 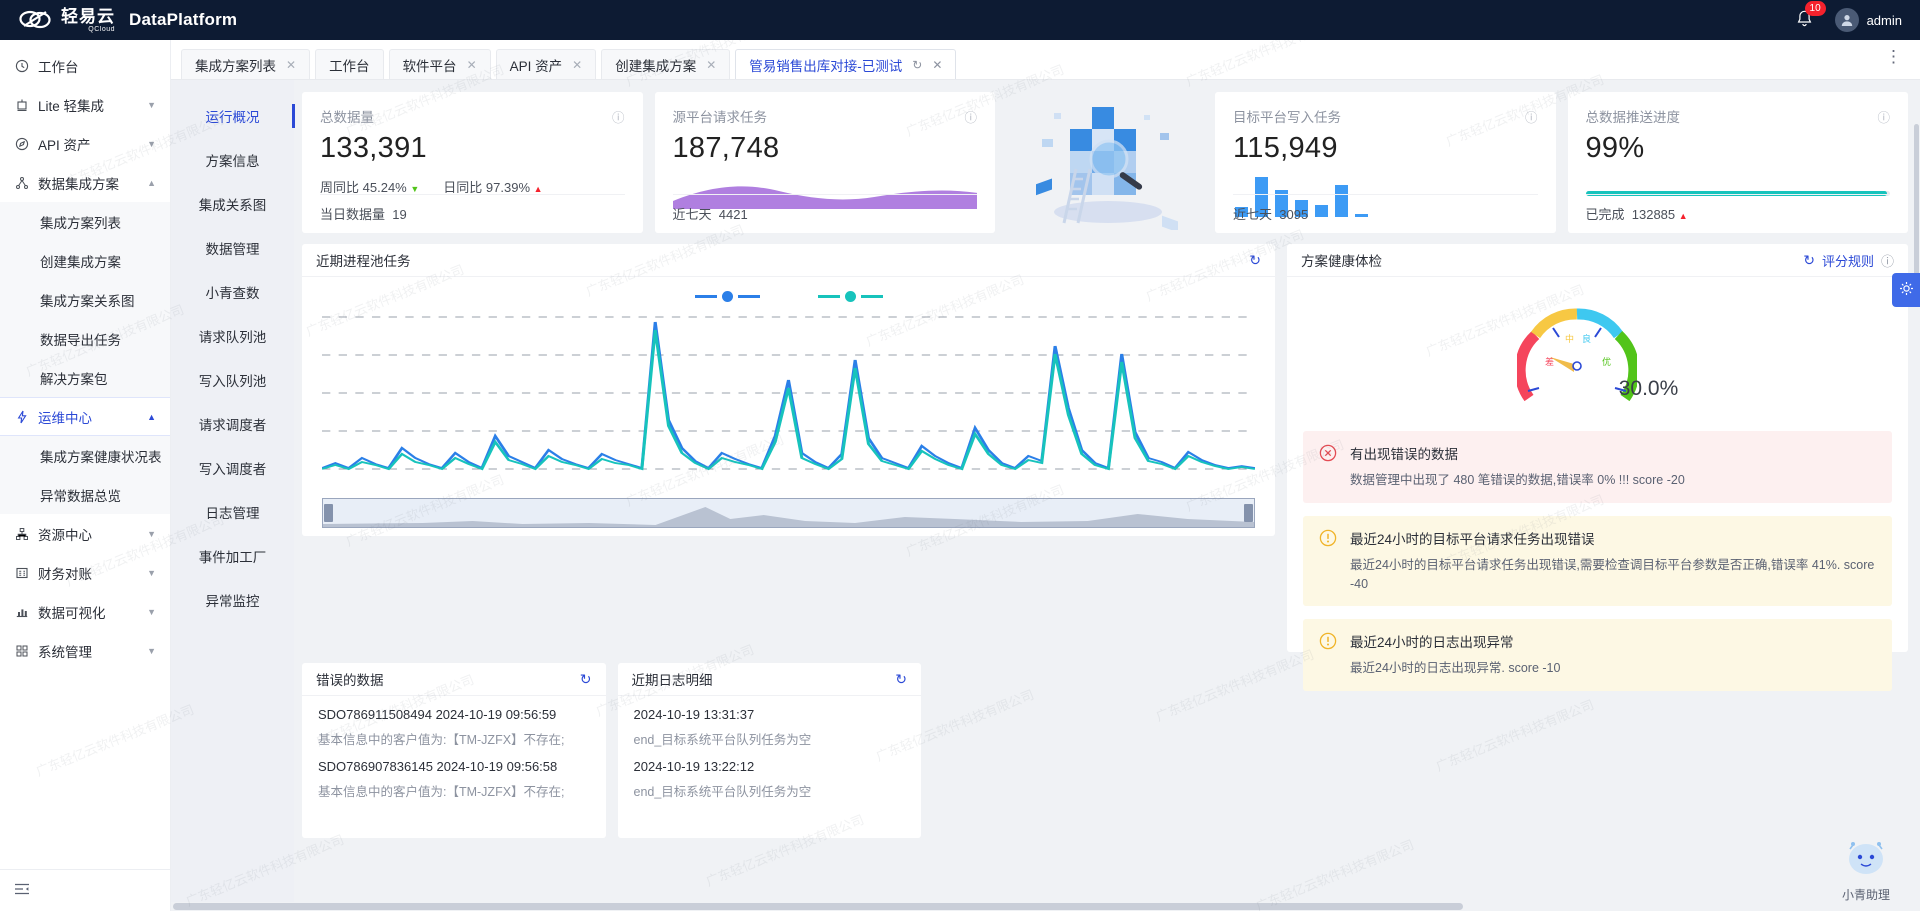 I want to click on sidebar-item-scheme-graph: 集成方案关系图, so click(x=85, y=299).